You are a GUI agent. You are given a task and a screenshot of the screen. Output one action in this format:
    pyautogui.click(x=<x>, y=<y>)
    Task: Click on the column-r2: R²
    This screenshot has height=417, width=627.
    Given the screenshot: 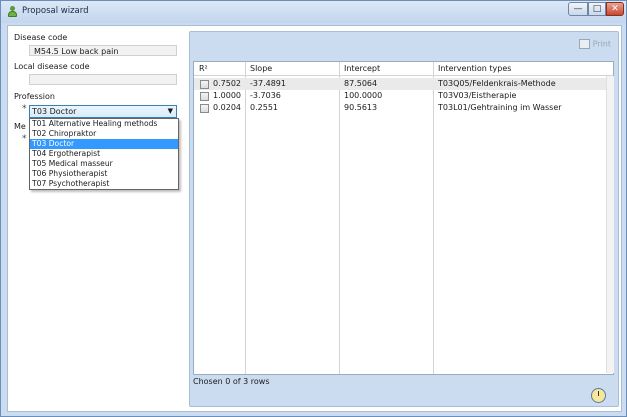 What is the action you would take?
    pyautogui.click(x=203, y=68)
    